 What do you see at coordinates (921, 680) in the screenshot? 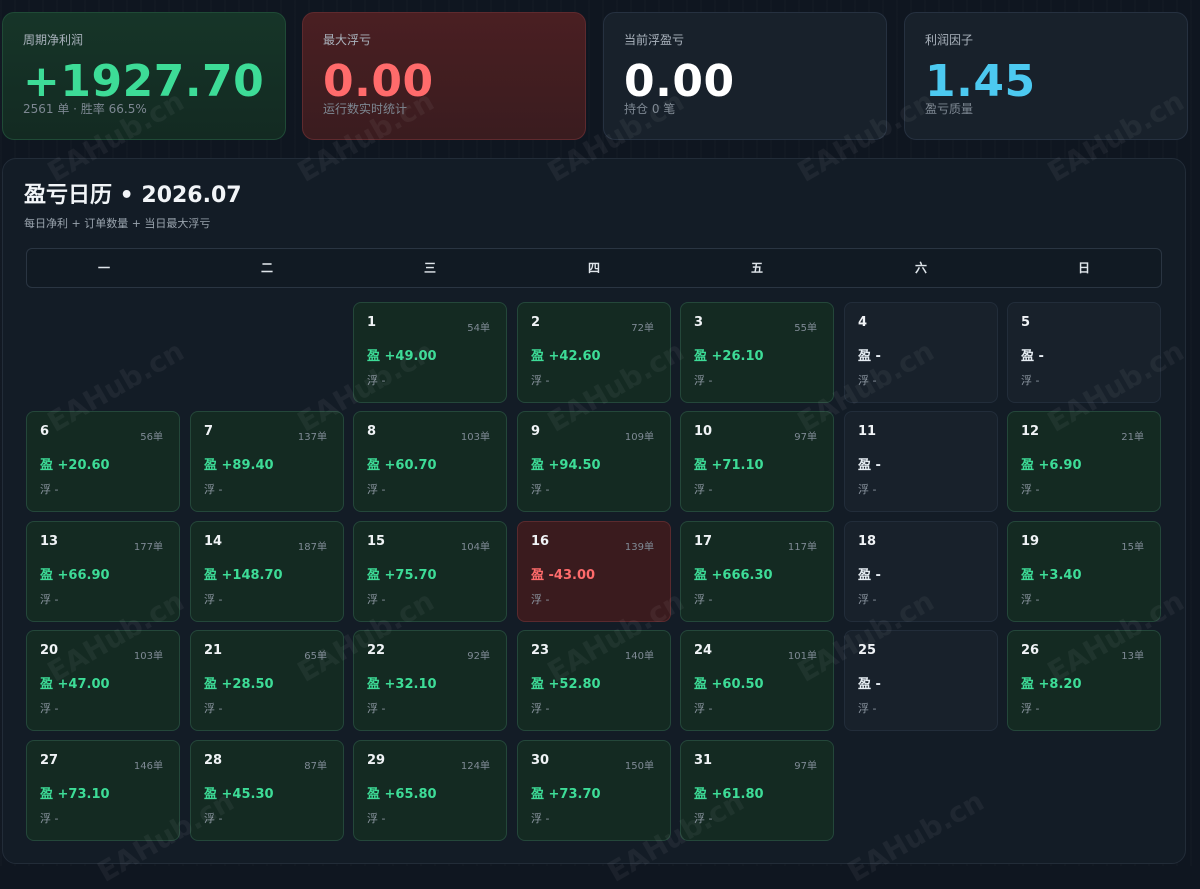
I see `calendar-day-cell: 25 盈 - 浮 -` at bounding box center [921, 680].